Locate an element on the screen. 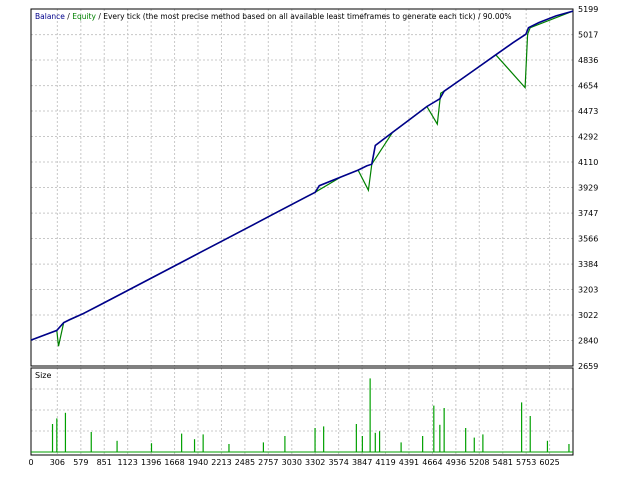 Image resolution: width=640 pixels, height=480 pixels. y-tick-label: 4654 is located at coordinates (588, 86).